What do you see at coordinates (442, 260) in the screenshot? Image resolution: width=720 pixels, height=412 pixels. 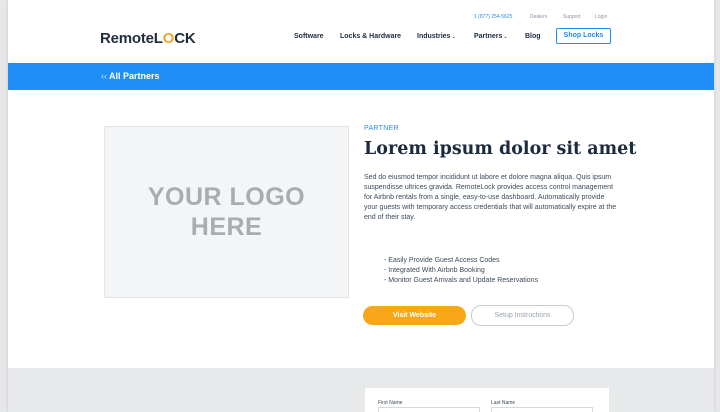 I see `list-item: - Easily Provide Guest Access Codes` at bounding box center [442, 260].